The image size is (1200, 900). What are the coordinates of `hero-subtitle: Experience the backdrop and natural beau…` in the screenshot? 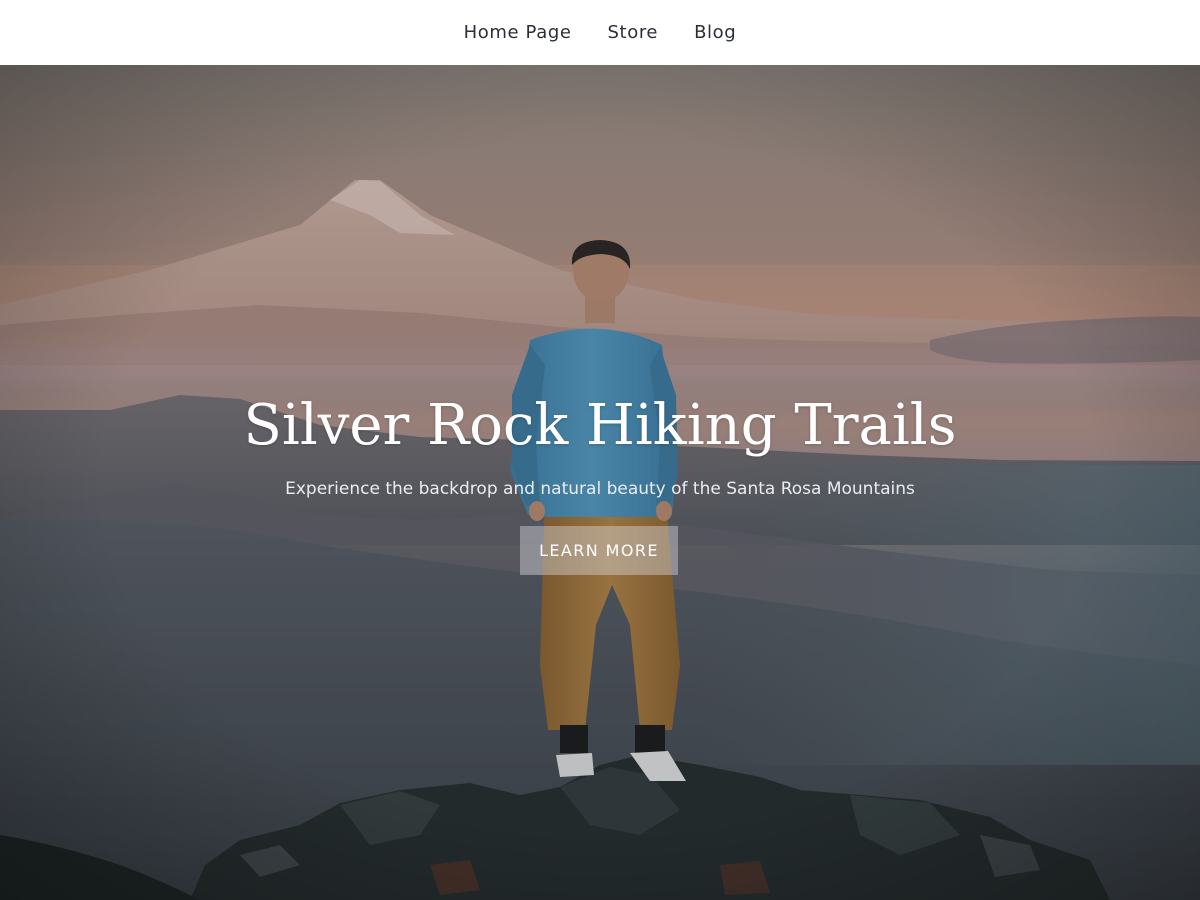 It's located at (600, 489).